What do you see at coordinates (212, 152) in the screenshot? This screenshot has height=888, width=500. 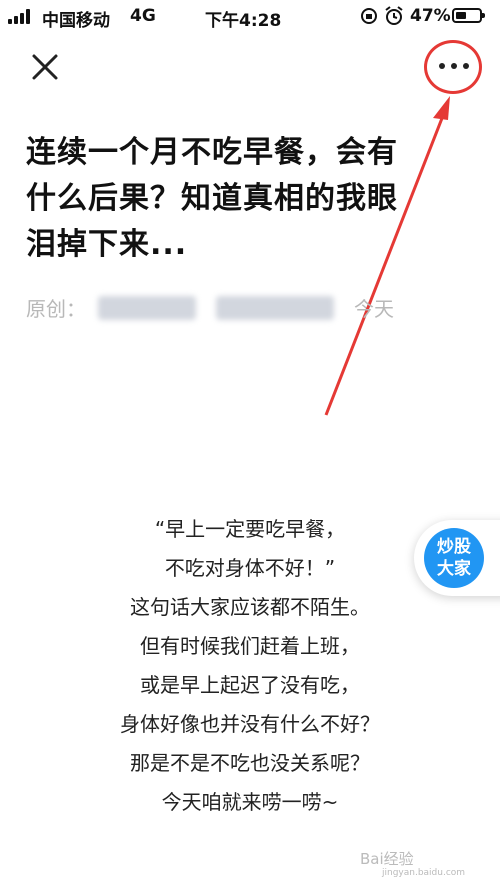 I see `title-line: 连续一个月不吃早餐，会有` at bounding box center [212, 152].